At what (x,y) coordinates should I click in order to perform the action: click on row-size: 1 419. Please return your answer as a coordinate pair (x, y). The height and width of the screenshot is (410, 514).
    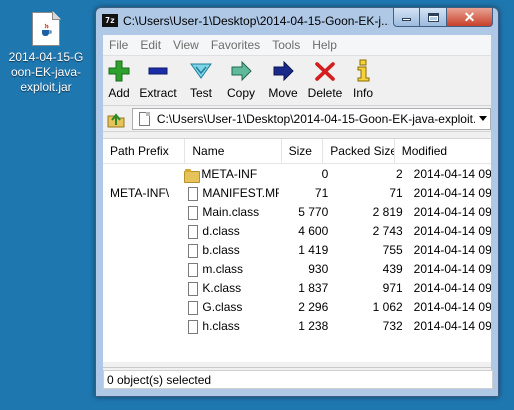
    Looking at the image, I should click on (313, 250).